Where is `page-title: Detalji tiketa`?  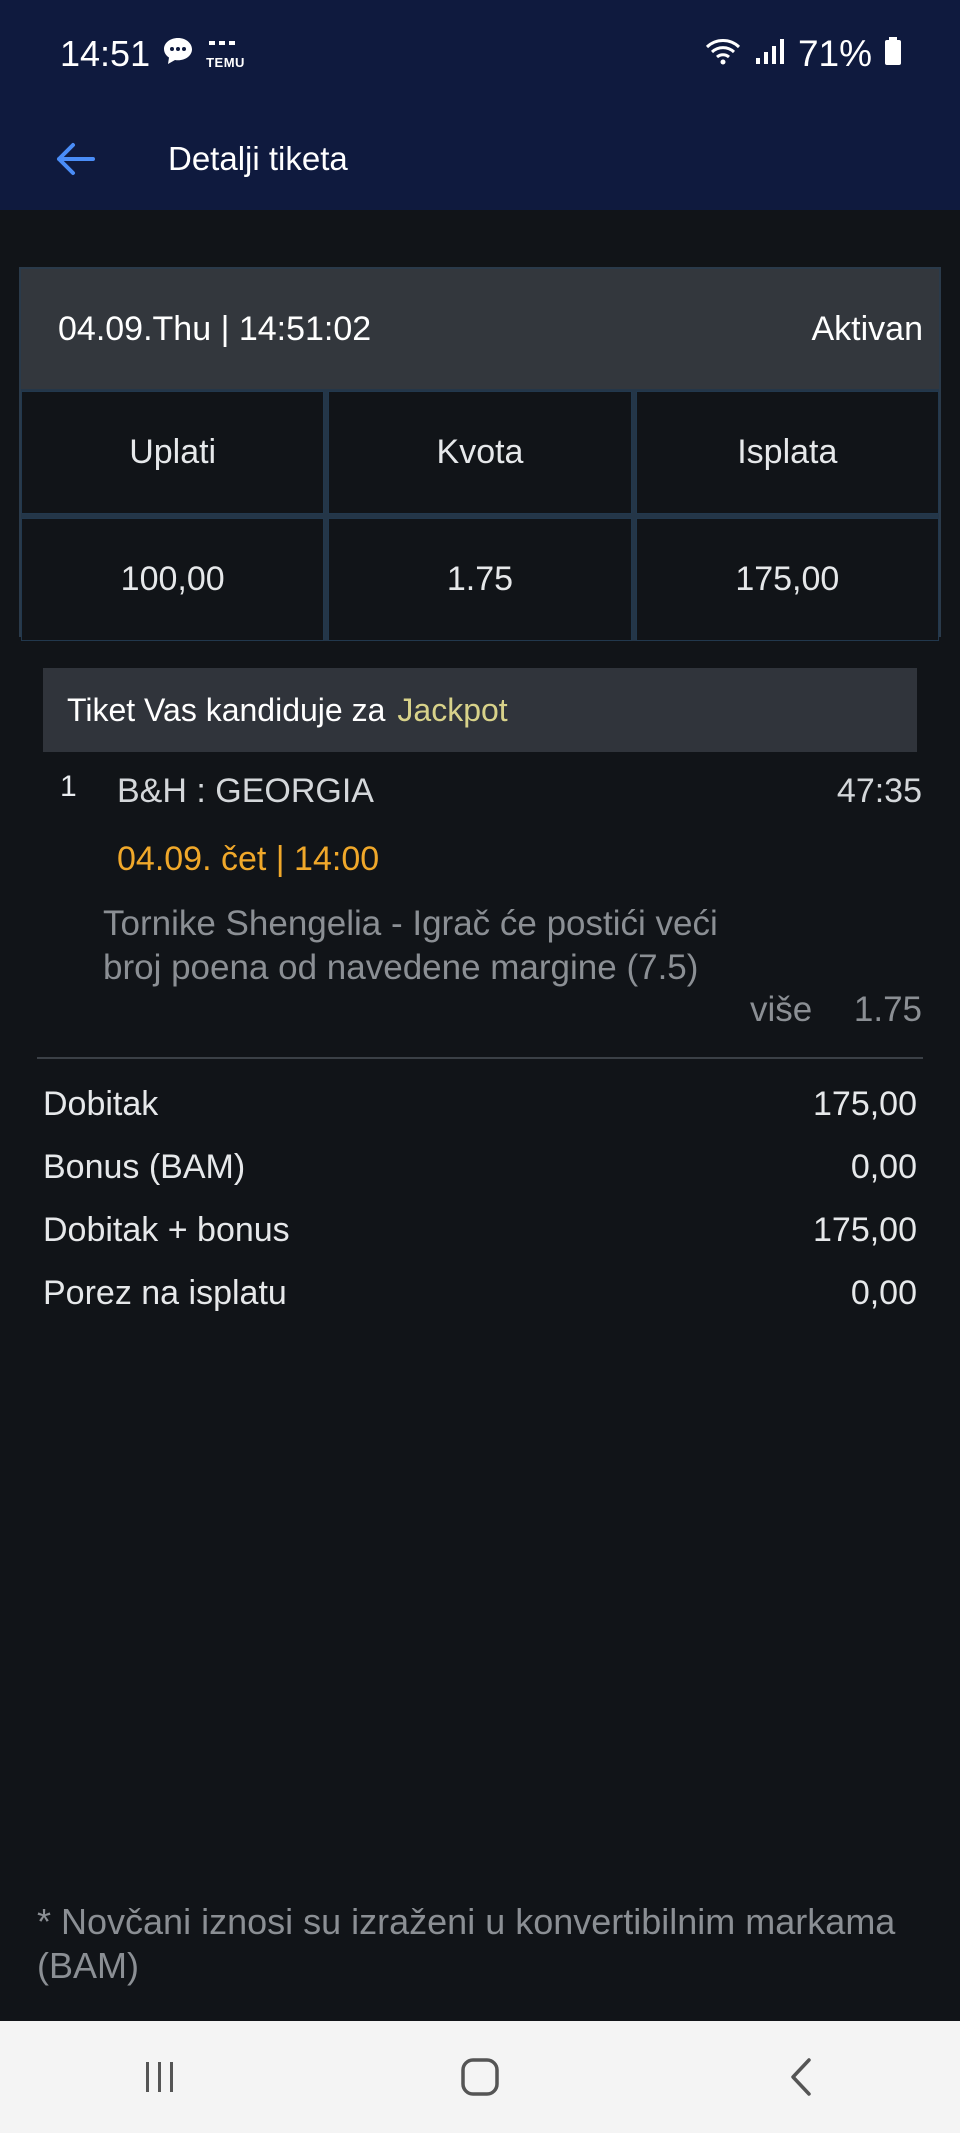
page-title: Detalji tiketa is located at coordinates (258, 158).